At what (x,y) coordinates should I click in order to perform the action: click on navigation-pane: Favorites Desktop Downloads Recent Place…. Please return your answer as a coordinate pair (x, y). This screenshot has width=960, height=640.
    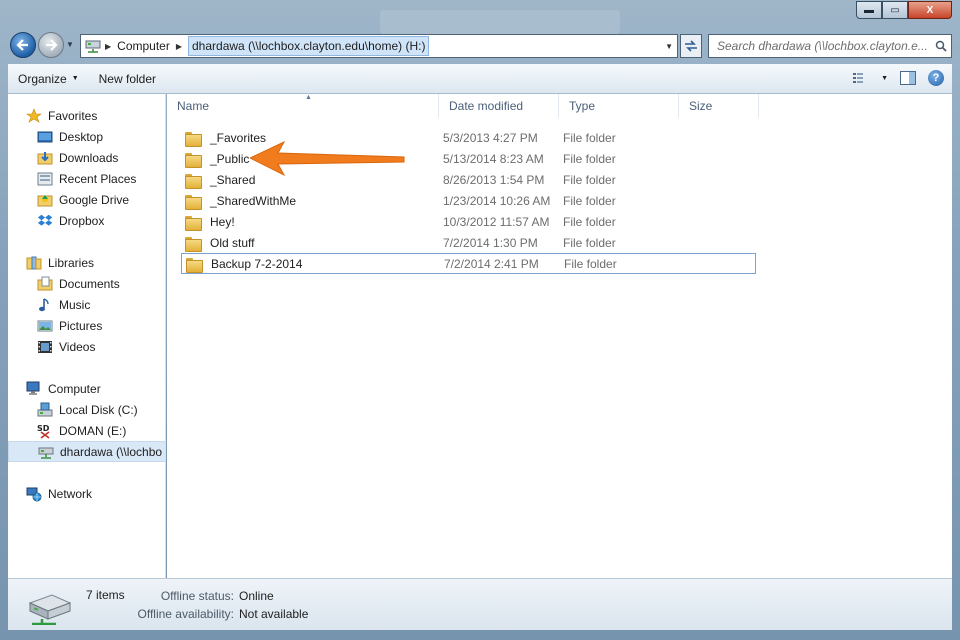
    Looking at the image, I should click on (87, 336).